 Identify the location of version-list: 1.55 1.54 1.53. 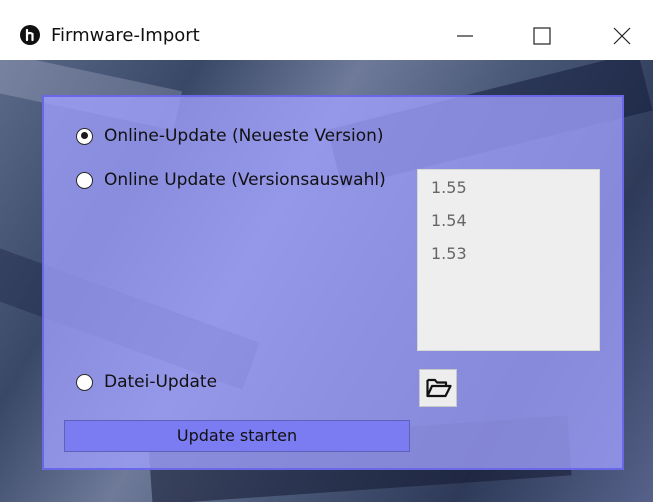
(508, 260).